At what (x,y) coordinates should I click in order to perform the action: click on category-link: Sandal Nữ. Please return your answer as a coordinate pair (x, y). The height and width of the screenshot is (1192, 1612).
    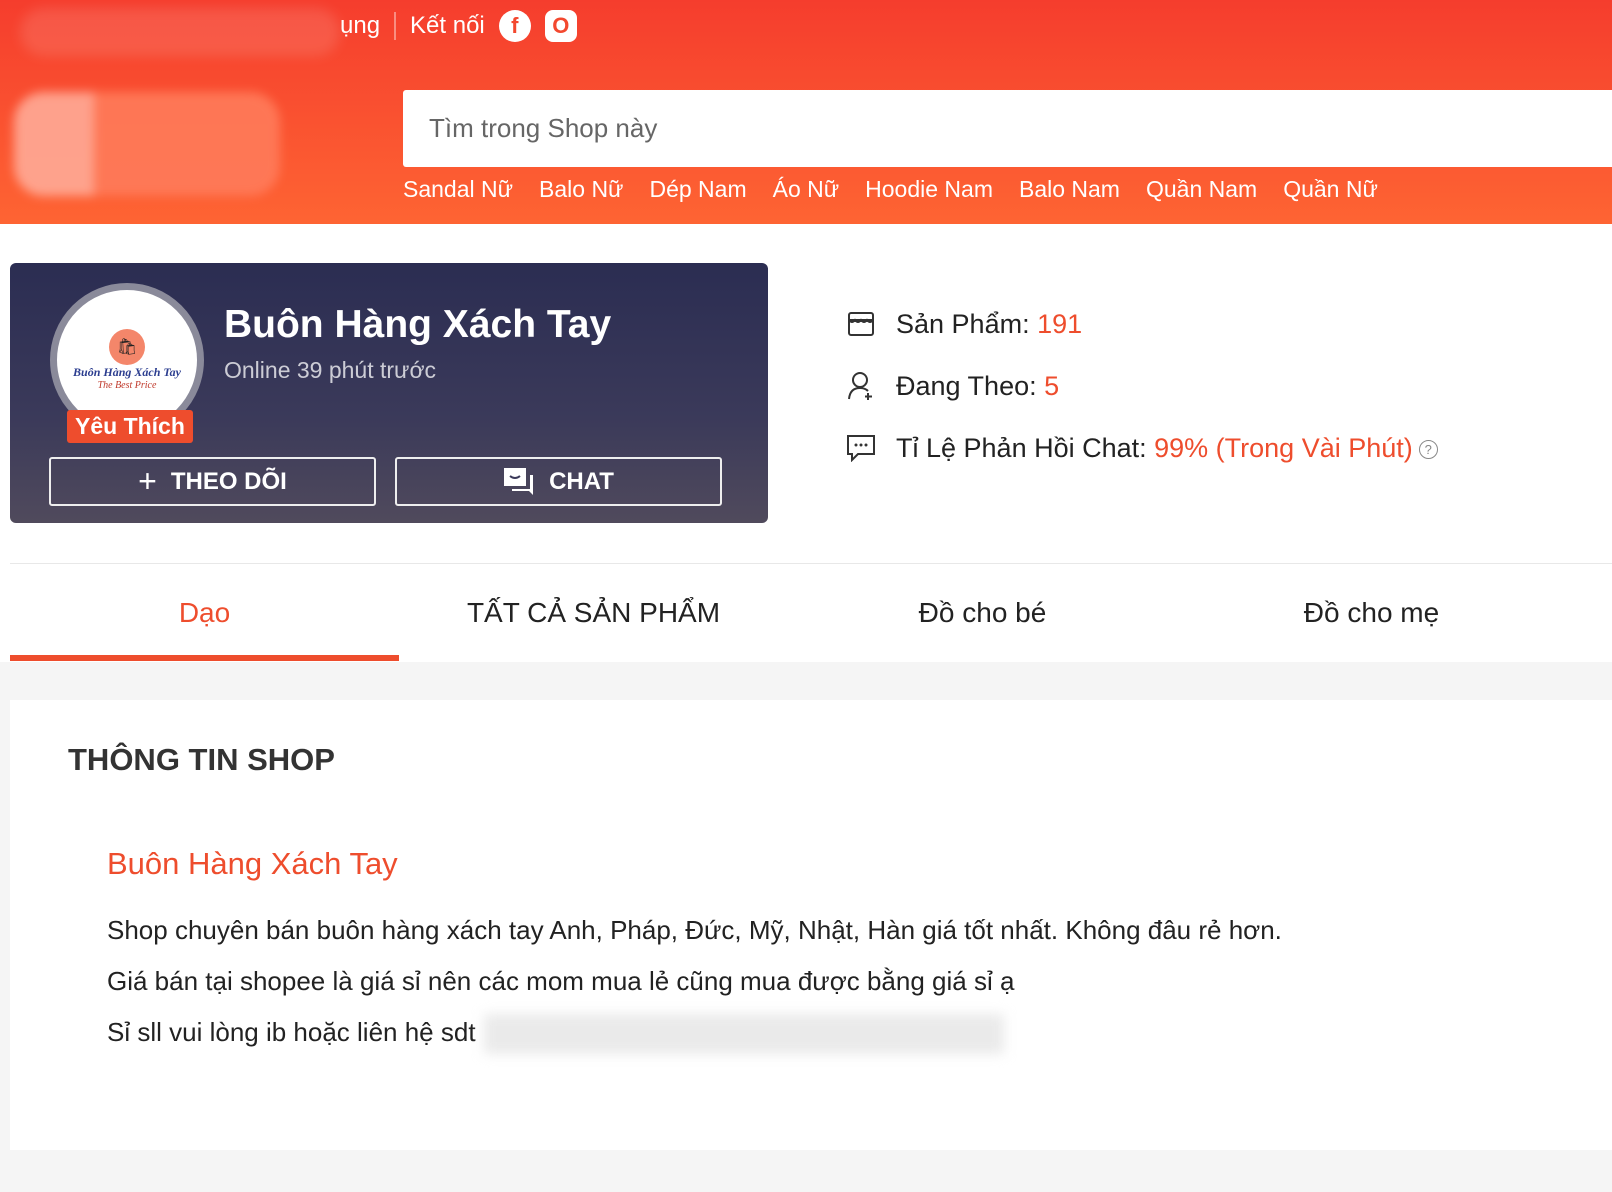
    Looking at the image, I should click on (458, 189).